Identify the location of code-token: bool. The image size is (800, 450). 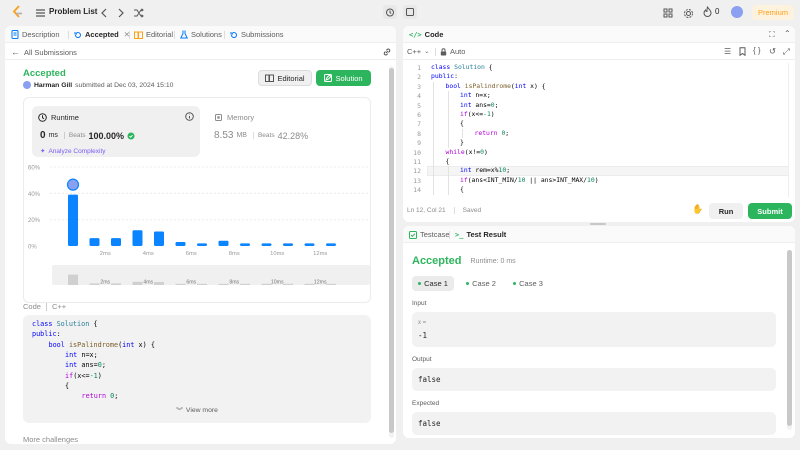
(455, 85).